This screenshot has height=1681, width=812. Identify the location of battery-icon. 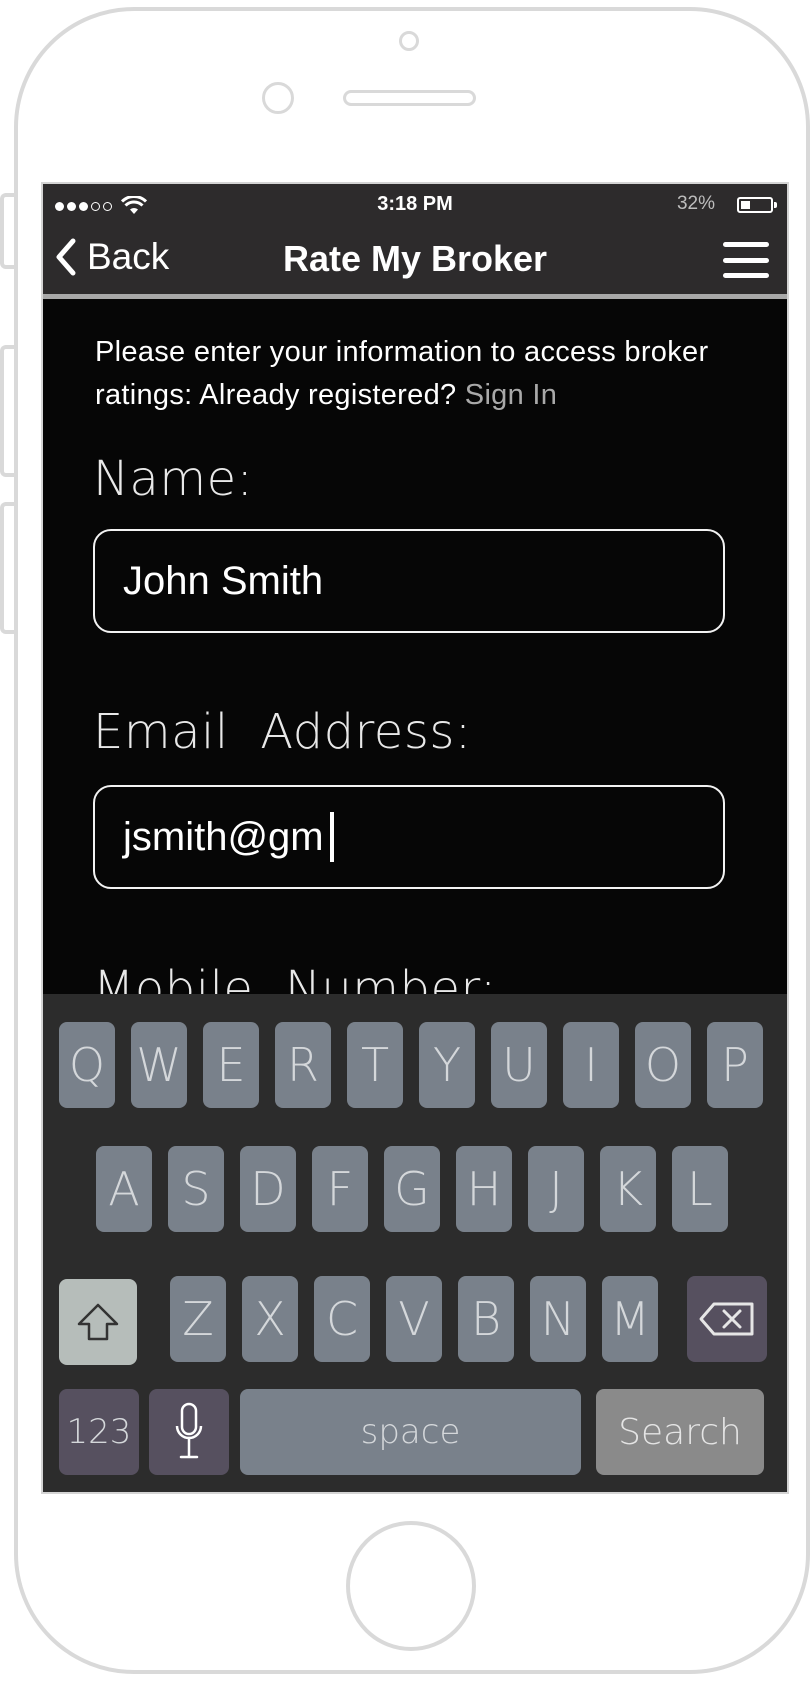
(757, 205).